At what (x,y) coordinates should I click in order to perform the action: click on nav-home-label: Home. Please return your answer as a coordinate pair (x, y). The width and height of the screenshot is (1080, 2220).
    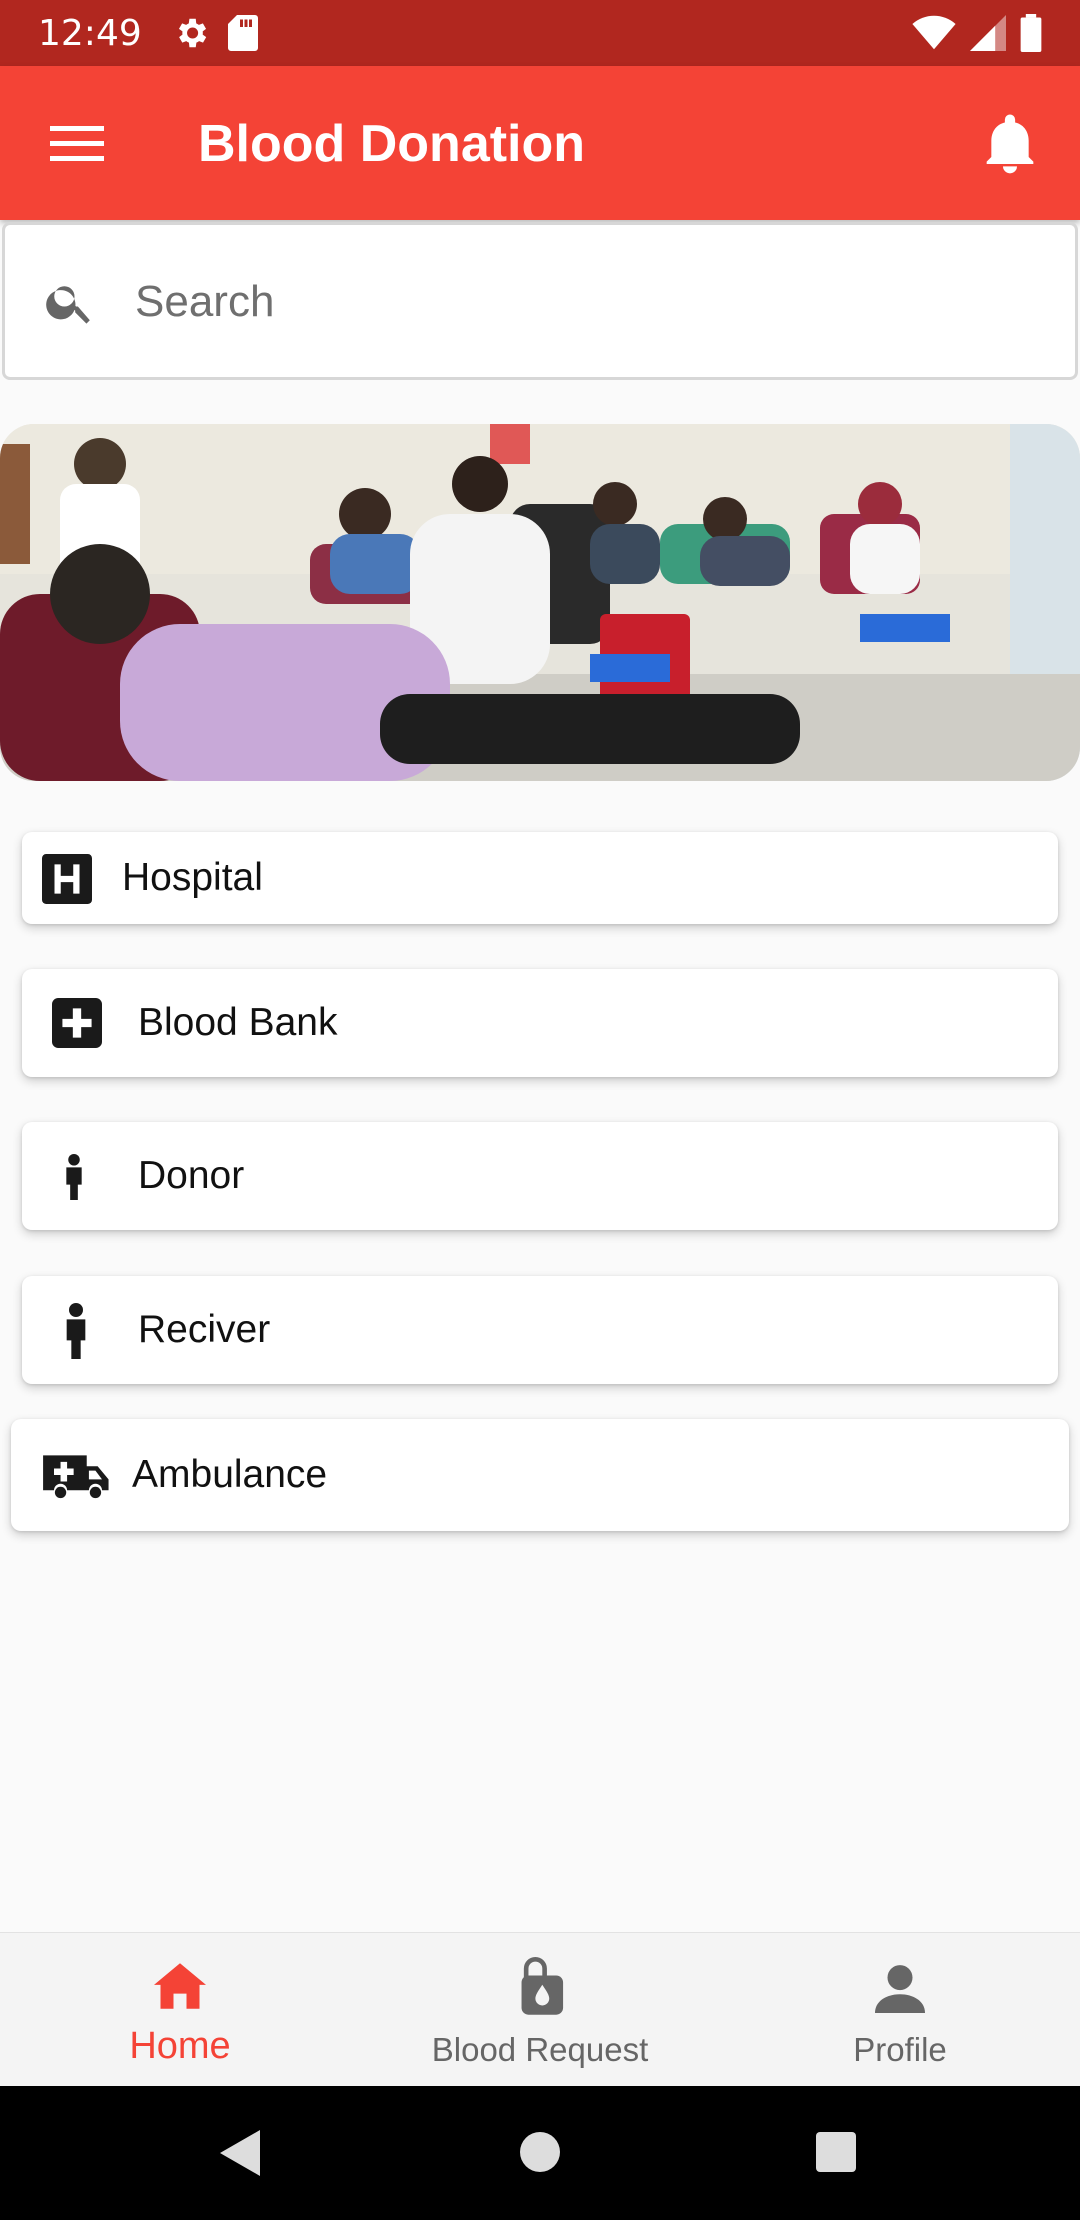
    Looking at the image, I should click on (180, 2046).